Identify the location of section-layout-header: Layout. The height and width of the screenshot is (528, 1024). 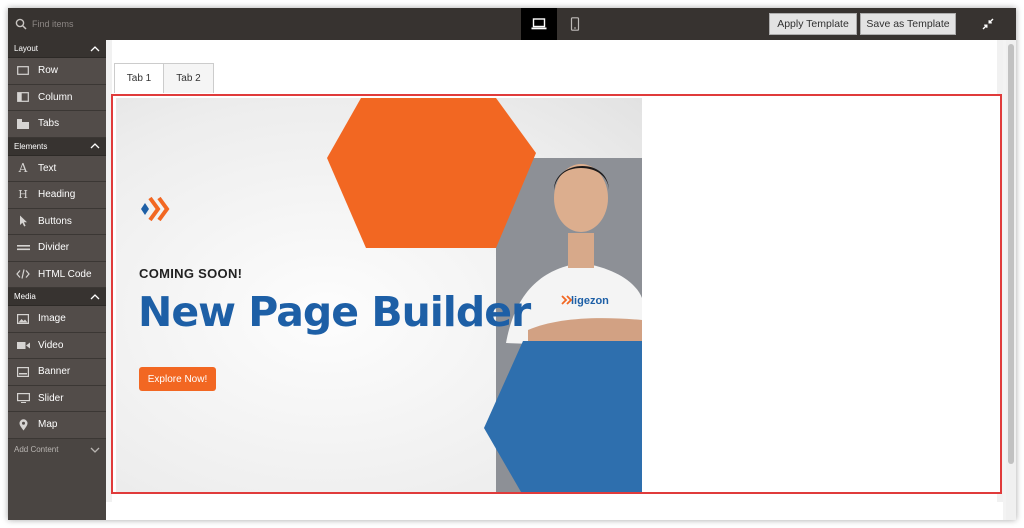
(57, 49).